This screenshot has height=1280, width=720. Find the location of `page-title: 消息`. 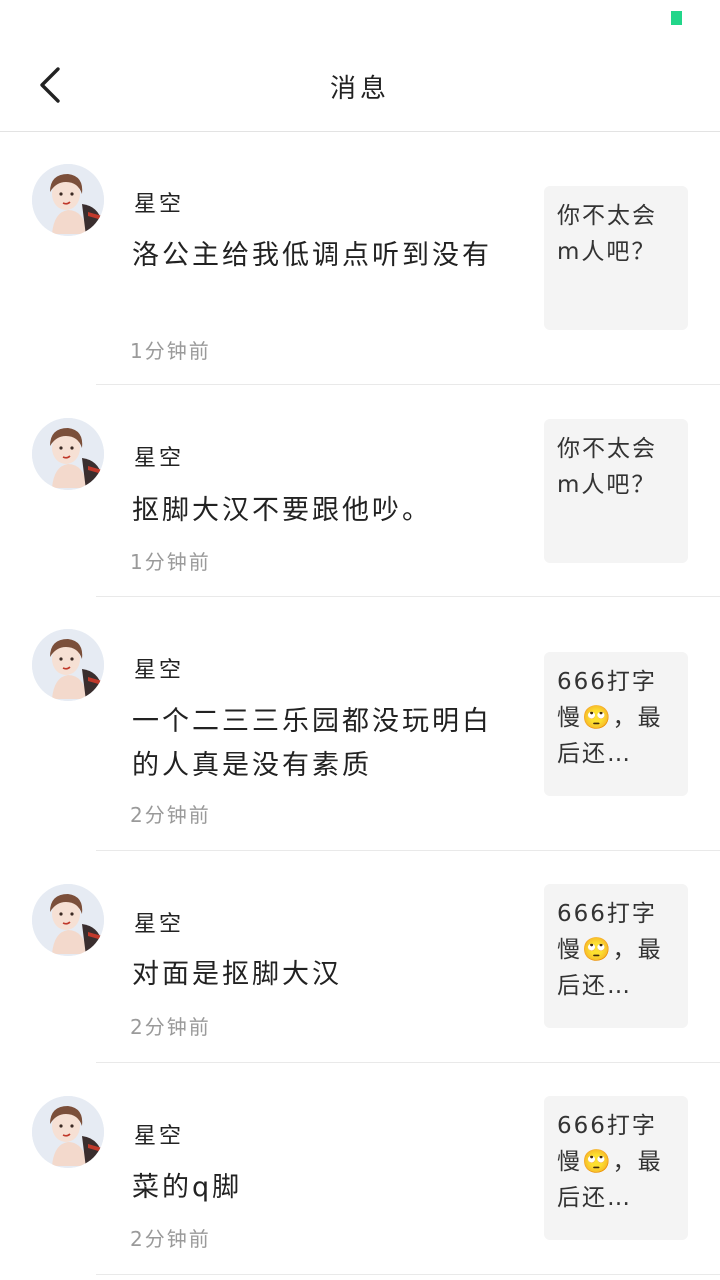

page-title: 消息 is located at coordinates (359, 89).